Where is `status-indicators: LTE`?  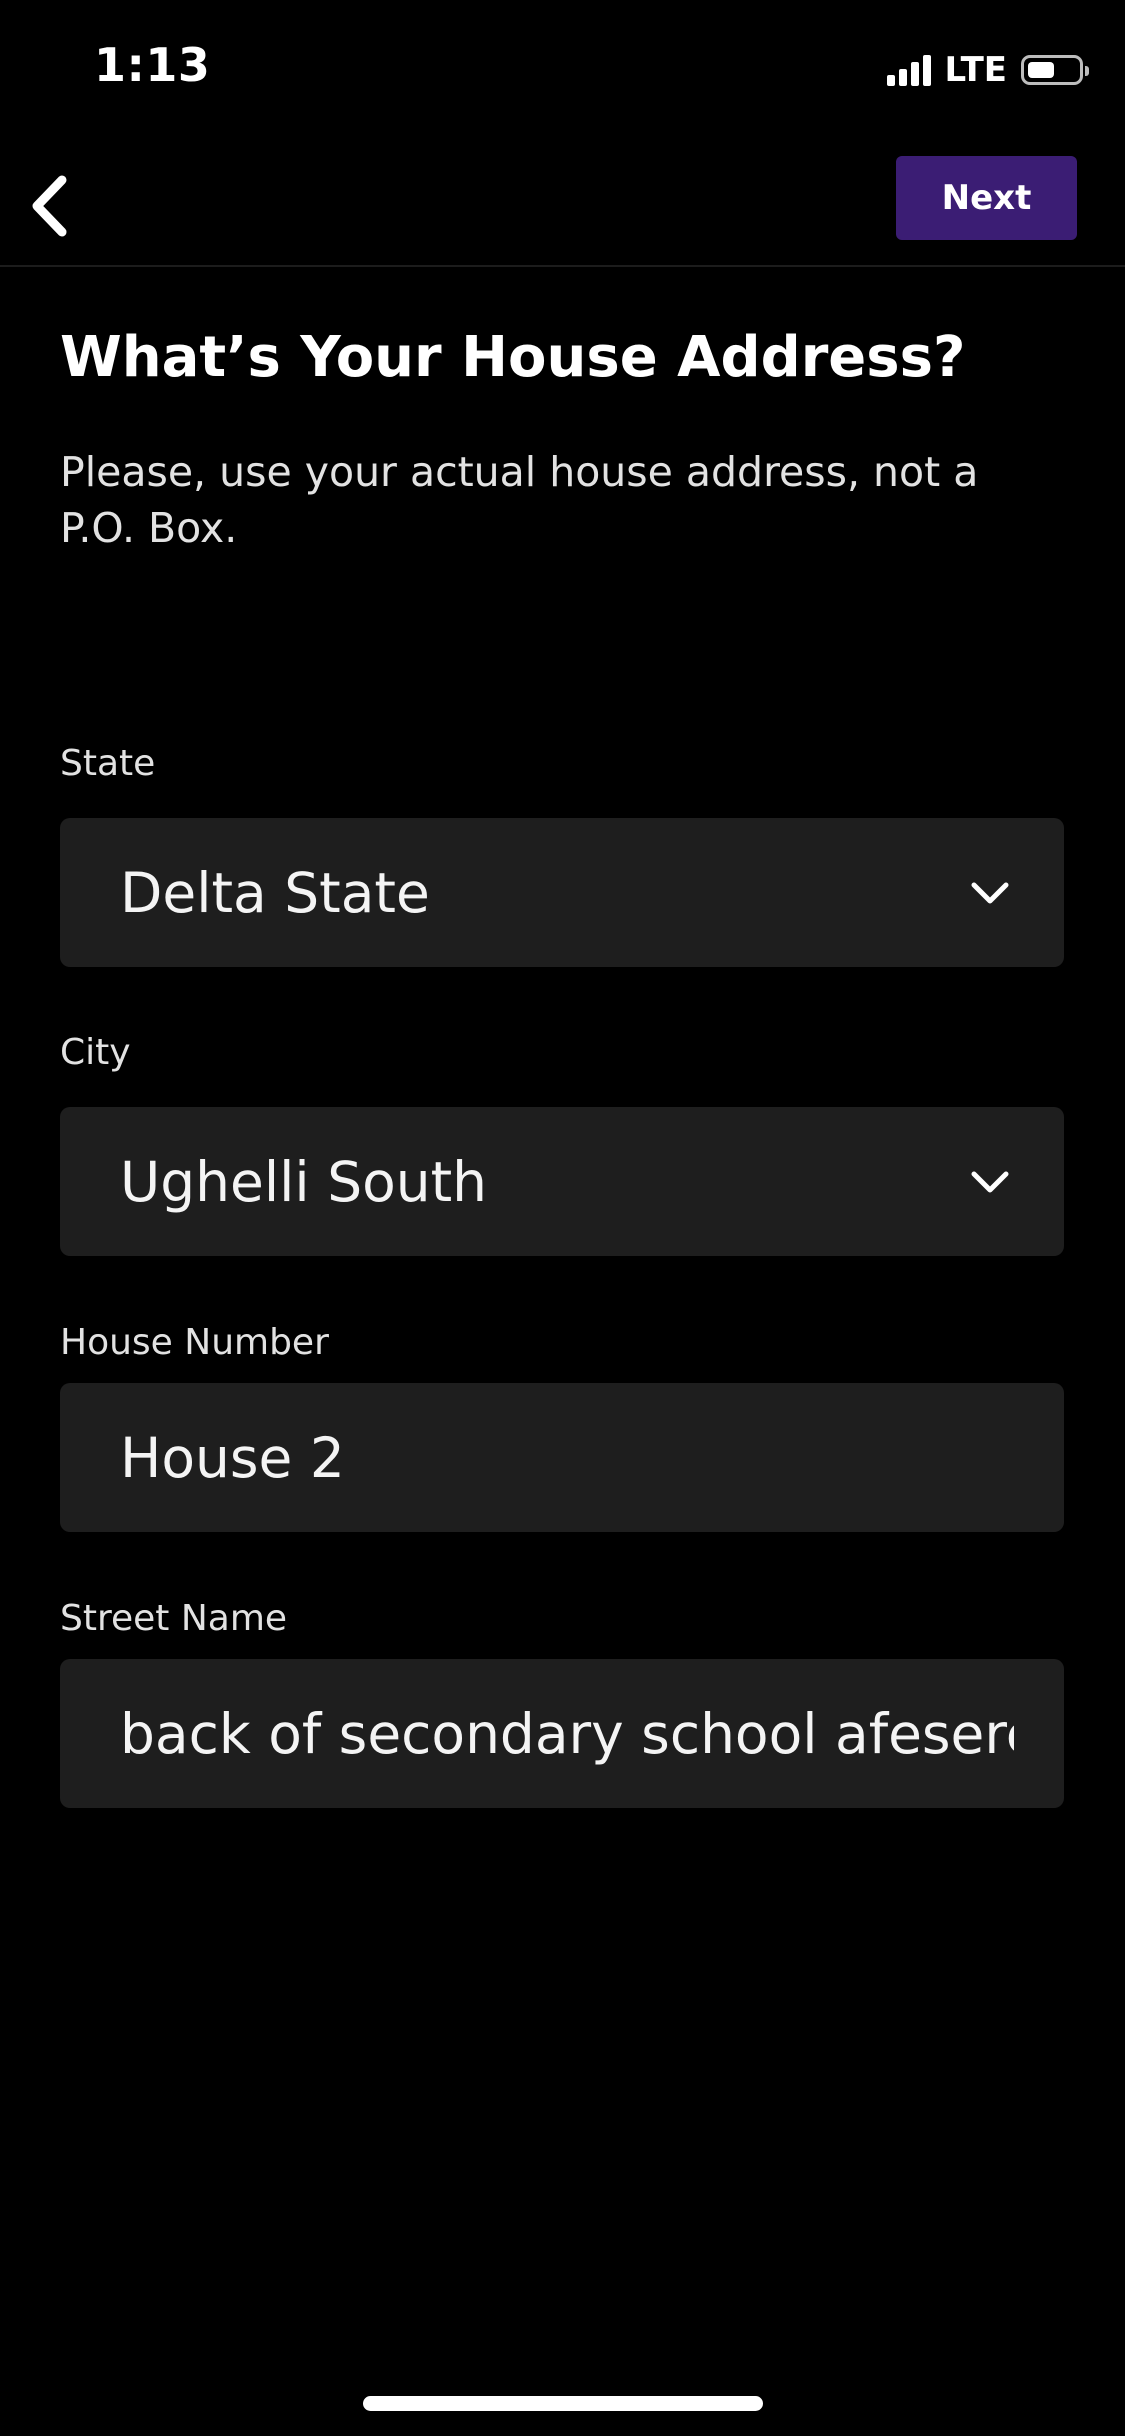 status-indicators: LTE is located at coordinates (987, 70).